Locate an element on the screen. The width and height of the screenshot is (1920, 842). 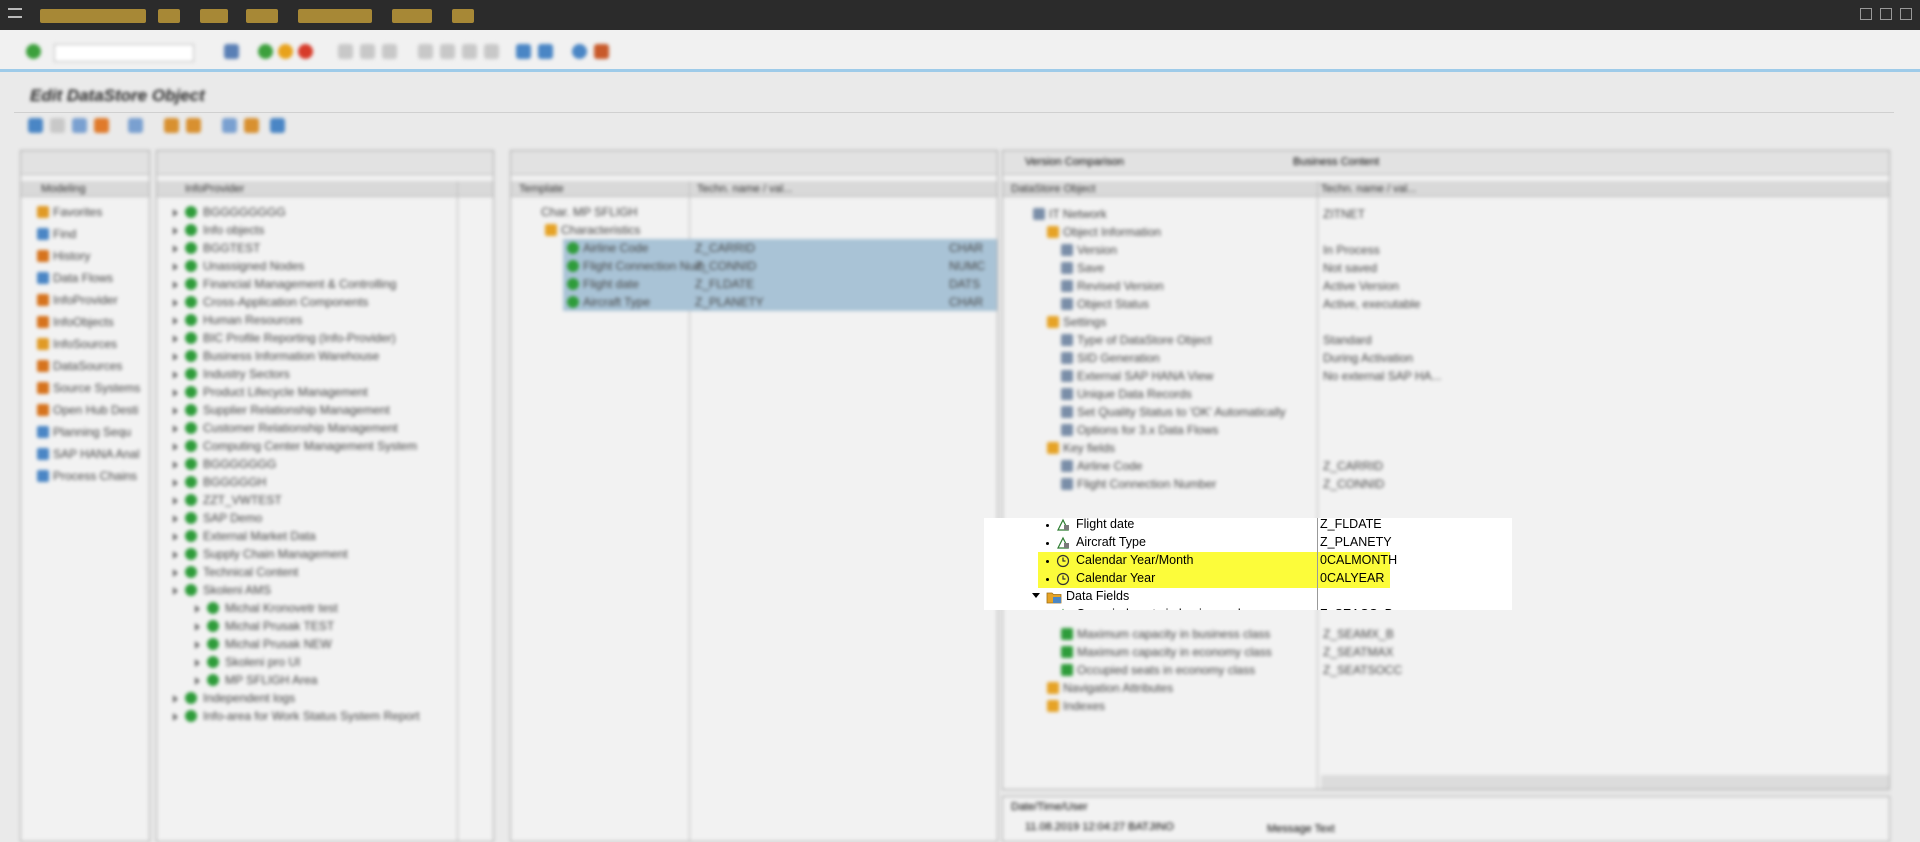
prev-page-icon is located at coordinates (447, 51).